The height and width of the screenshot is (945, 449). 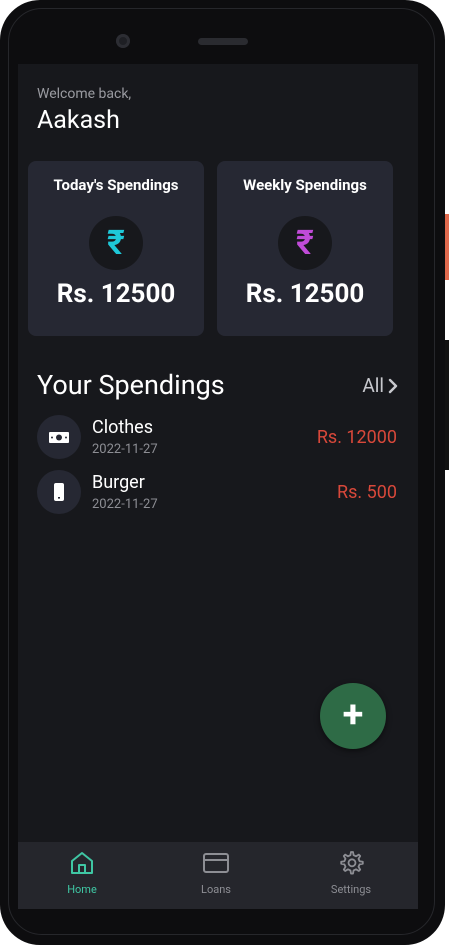 I want to click on today-spendings-card: Today's Spendings ₹ Rs. 12500, so click(x=116, y=248).